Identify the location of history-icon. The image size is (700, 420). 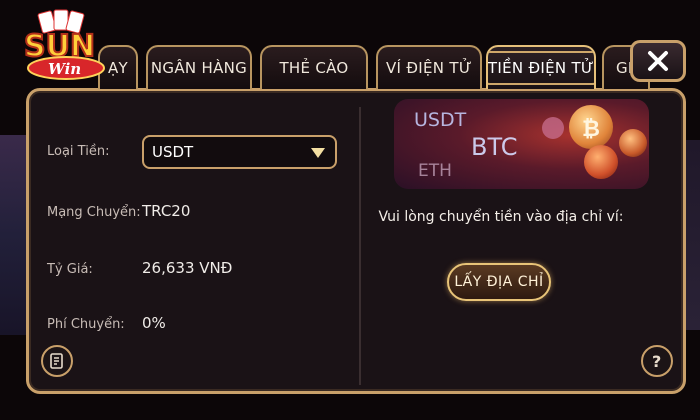
(56, 361).